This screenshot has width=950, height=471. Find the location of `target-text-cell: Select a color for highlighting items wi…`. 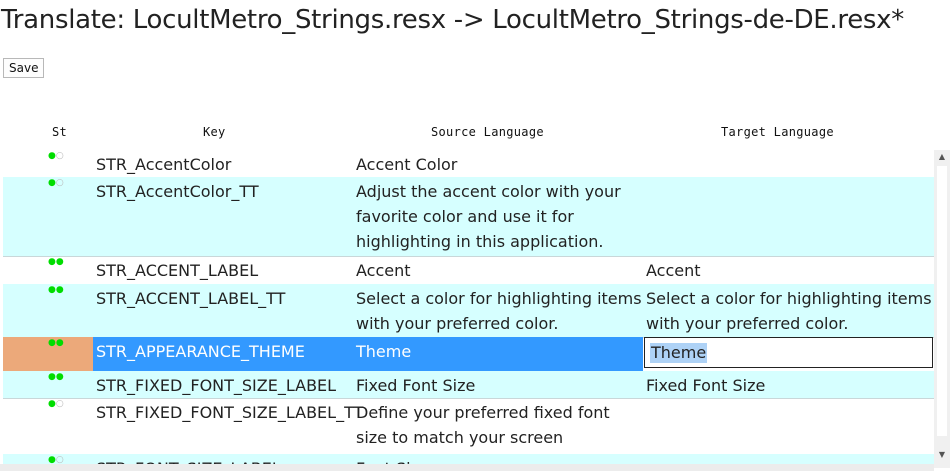

target-text-cell: Select a color for highlighting items wi… is located at coordinates (790, 311).